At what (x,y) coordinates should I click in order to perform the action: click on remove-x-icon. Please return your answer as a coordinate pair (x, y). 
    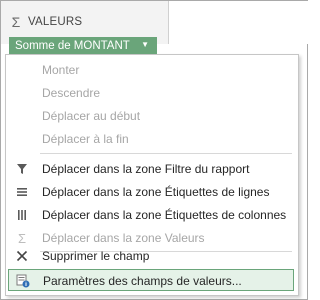
    Looking at the image, I should click on (22, 256).